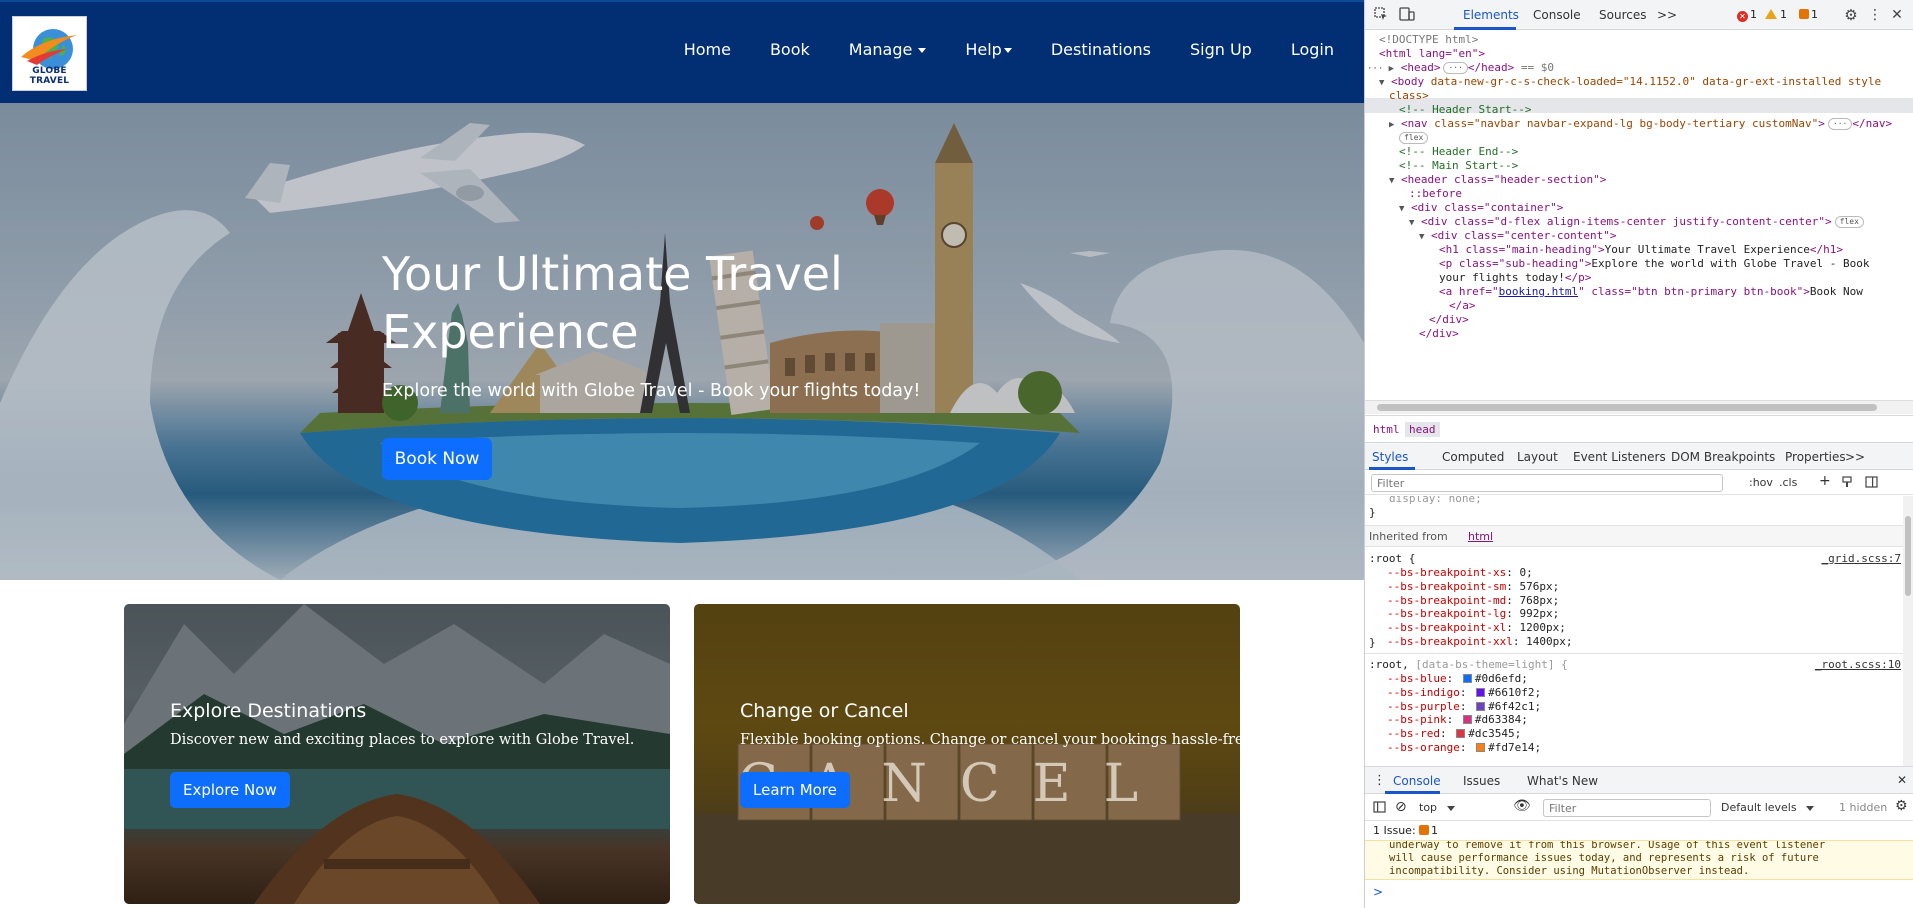 The height and width of the screenshot is (908, 1913). Describe the element at coordinates (1464, 748) in the screenshot. I see `css-color-declaration: --bs-orange: #fd7e14;` at that location.